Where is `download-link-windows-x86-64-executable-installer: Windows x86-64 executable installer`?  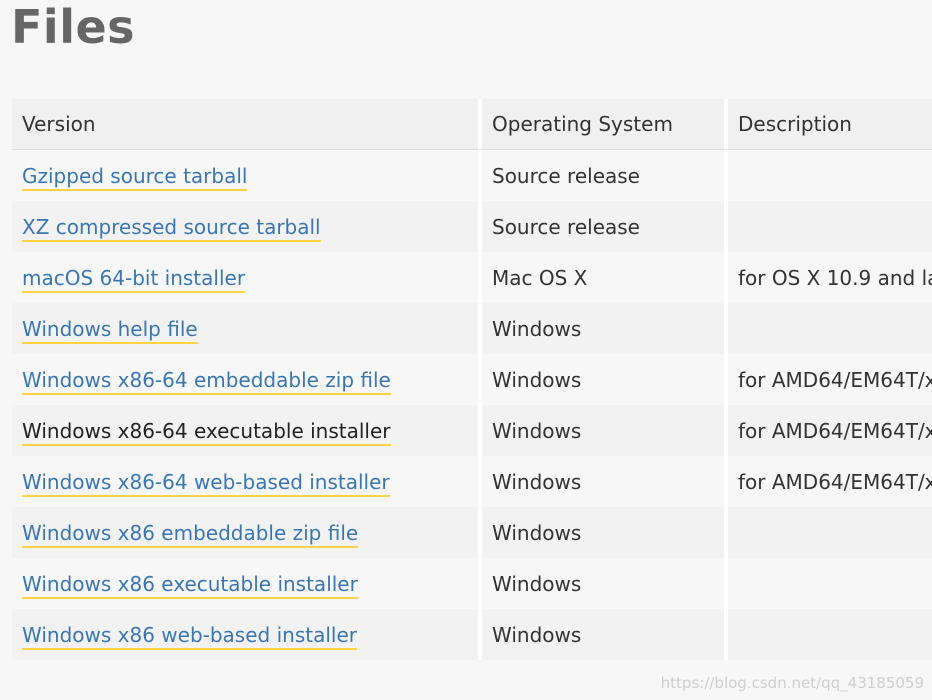 download-link-windows-x86-64-executable-installer: Windows x86-64 executable installer is located at coordinates (206, 432).